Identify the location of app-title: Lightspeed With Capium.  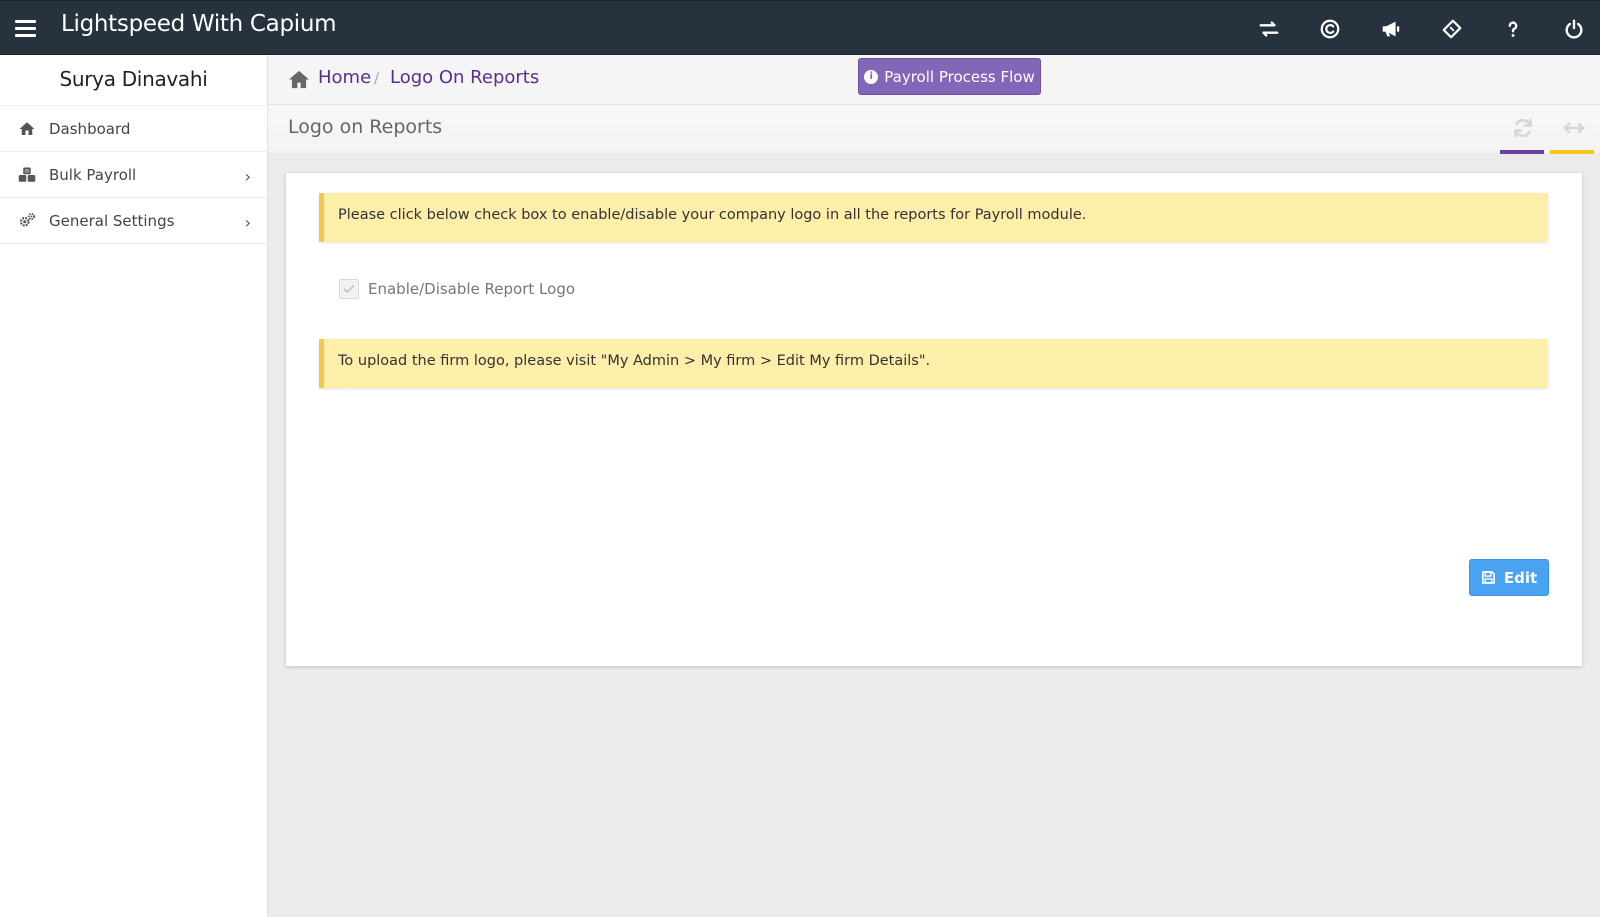
(199, 24).